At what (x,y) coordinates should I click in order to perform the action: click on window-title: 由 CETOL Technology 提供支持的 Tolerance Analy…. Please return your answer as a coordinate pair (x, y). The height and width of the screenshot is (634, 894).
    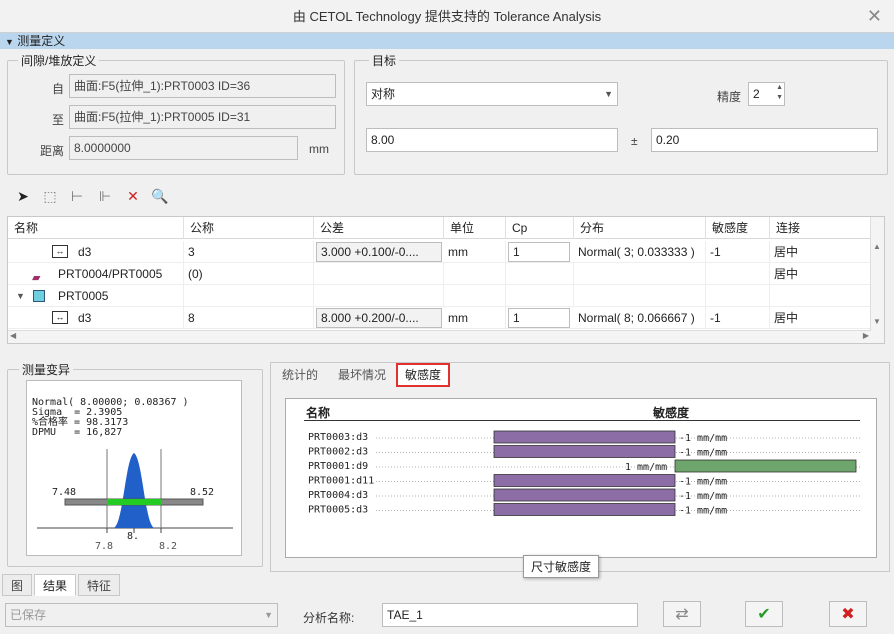
    Looking at the image, I should click on (447, 16).